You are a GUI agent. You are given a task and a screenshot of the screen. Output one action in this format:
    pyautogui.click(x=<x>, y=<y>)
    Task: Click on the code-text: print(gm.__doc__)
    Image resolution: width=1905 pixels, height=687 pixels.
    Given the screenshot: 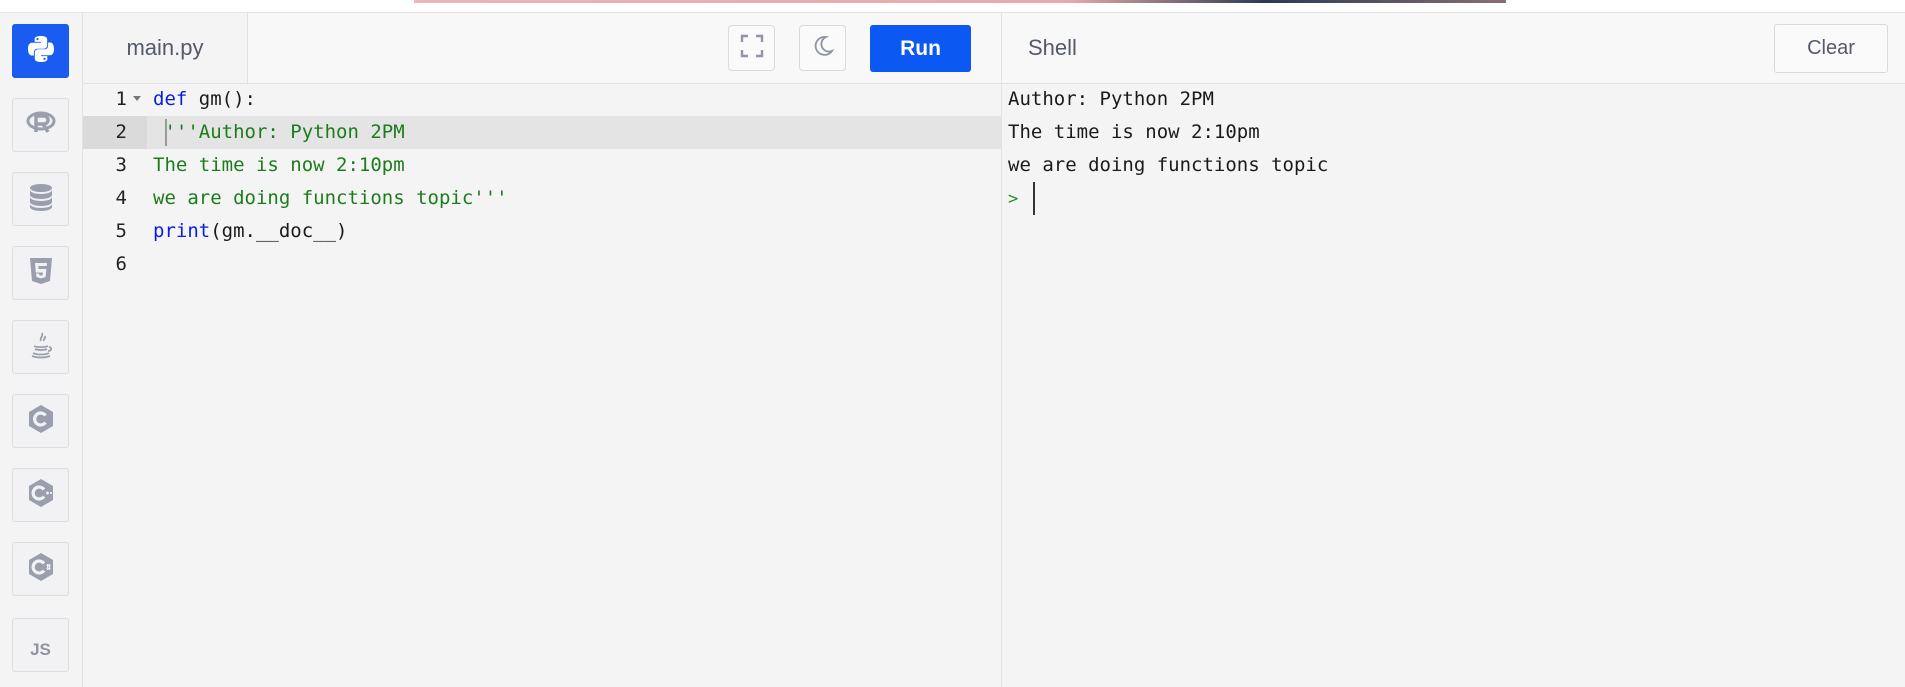 What is the action you would take?
    pyautogui.click(x=250, y=231)
    